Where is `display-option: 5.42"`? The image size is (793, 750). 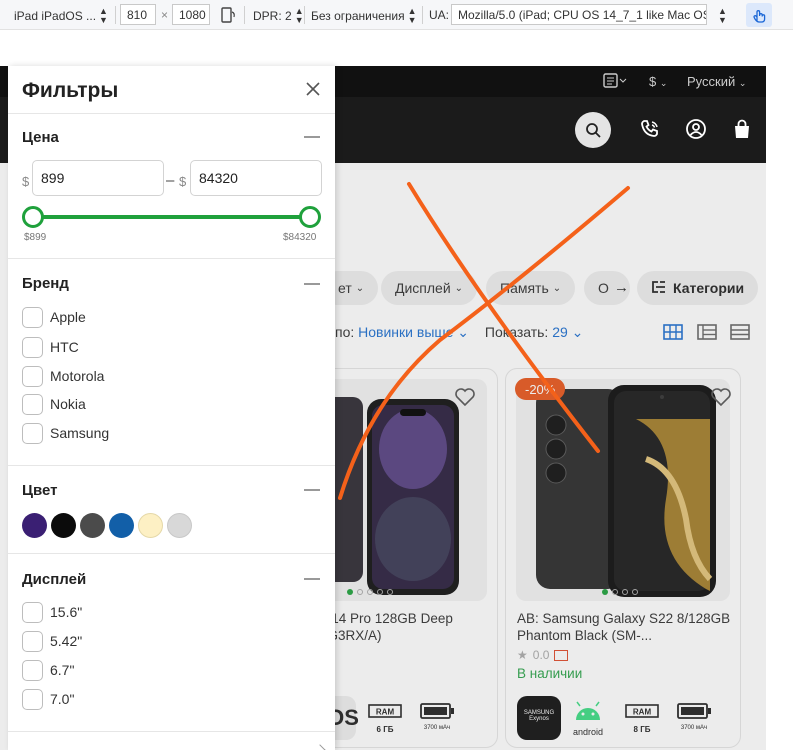
display-option: 5.42" is located at coordinates (52, 641).